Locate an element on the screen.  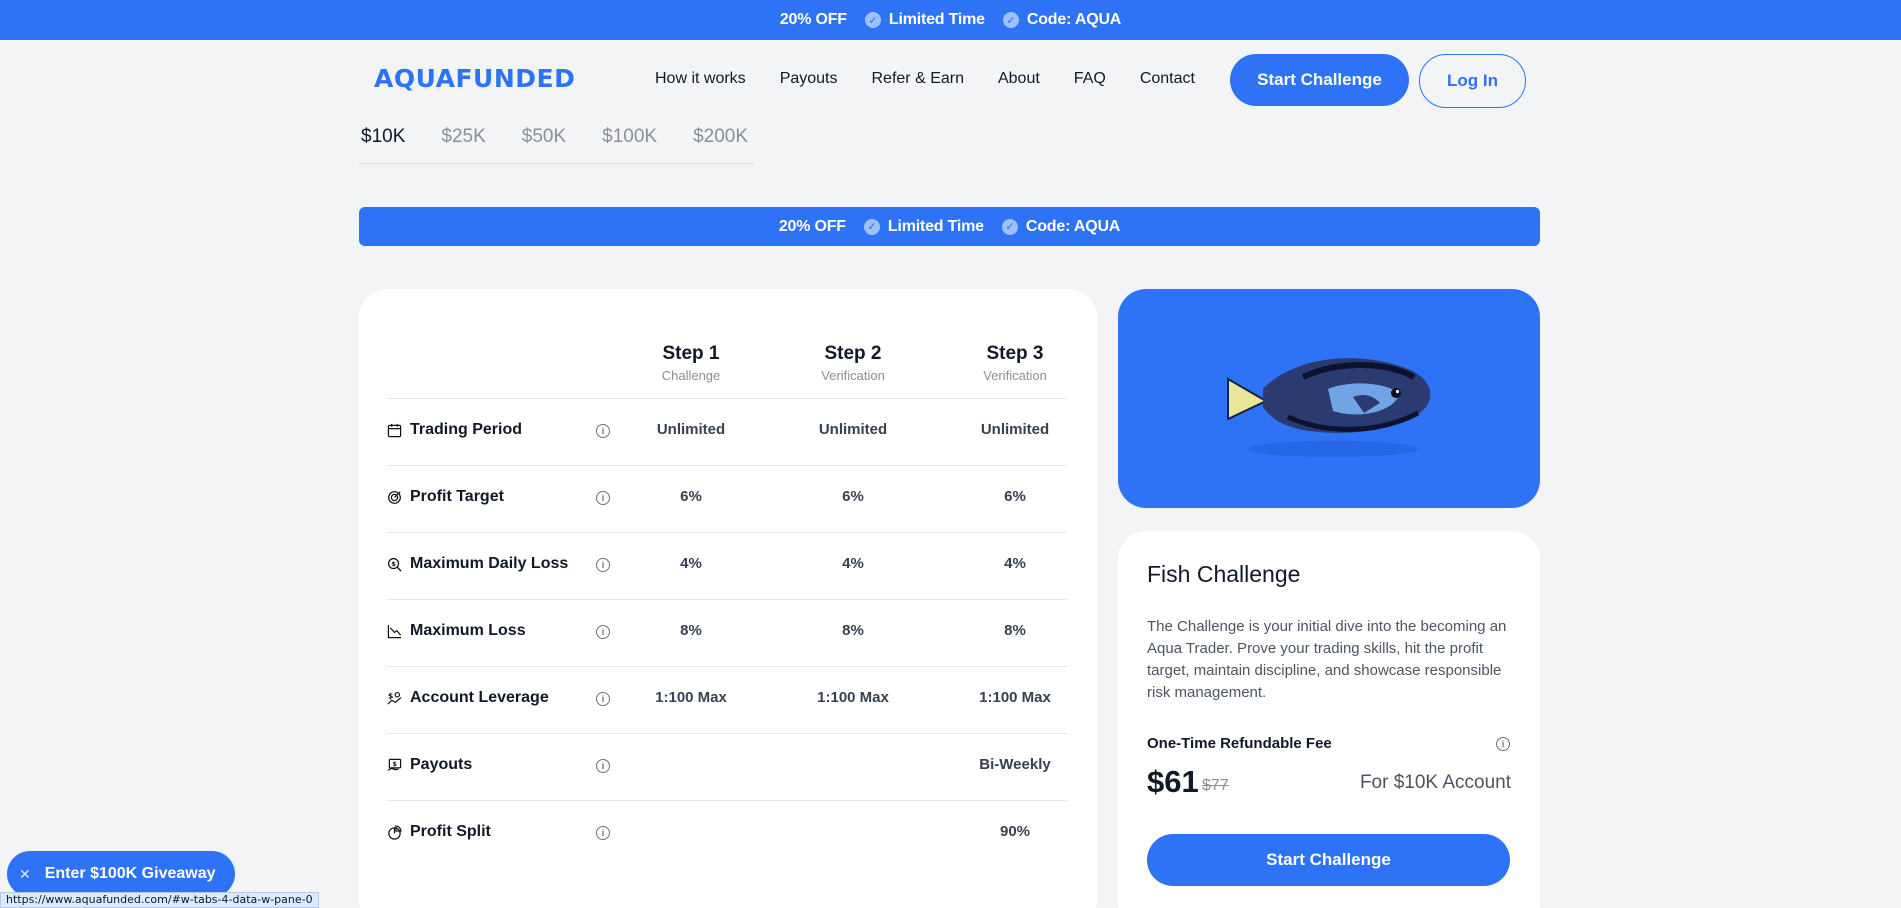
table-row: Profit Target i 6% 6% 6% is located at coordinates (727, 498).